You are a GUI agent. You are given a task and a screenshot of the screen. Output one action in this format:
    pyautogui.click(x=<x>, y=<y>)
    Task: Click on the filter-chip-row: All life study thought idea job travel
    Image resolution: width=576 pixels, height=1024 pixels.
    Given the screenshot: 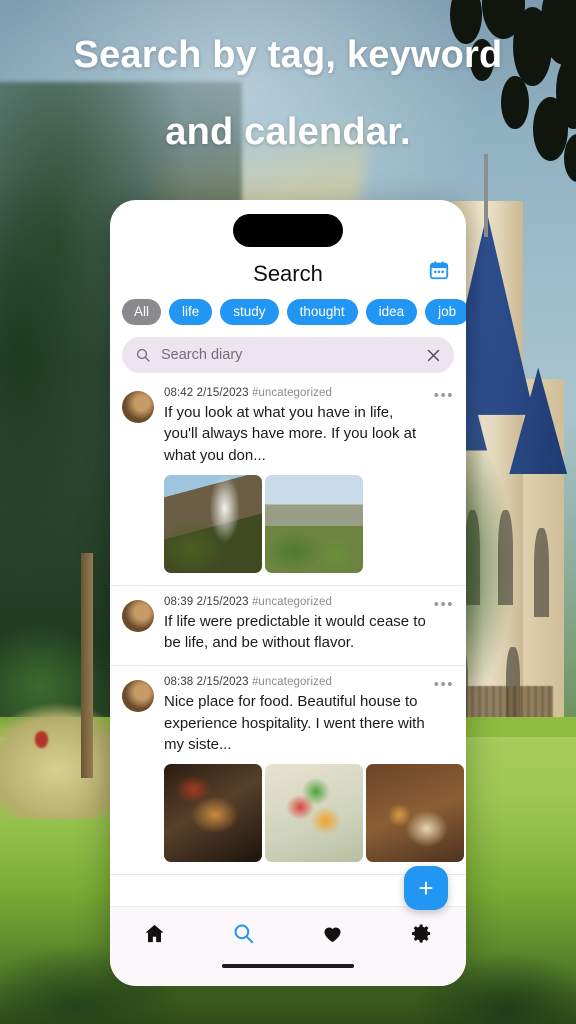 What is the action you would take?
    pyautogui.click(x=288, y=312)
    